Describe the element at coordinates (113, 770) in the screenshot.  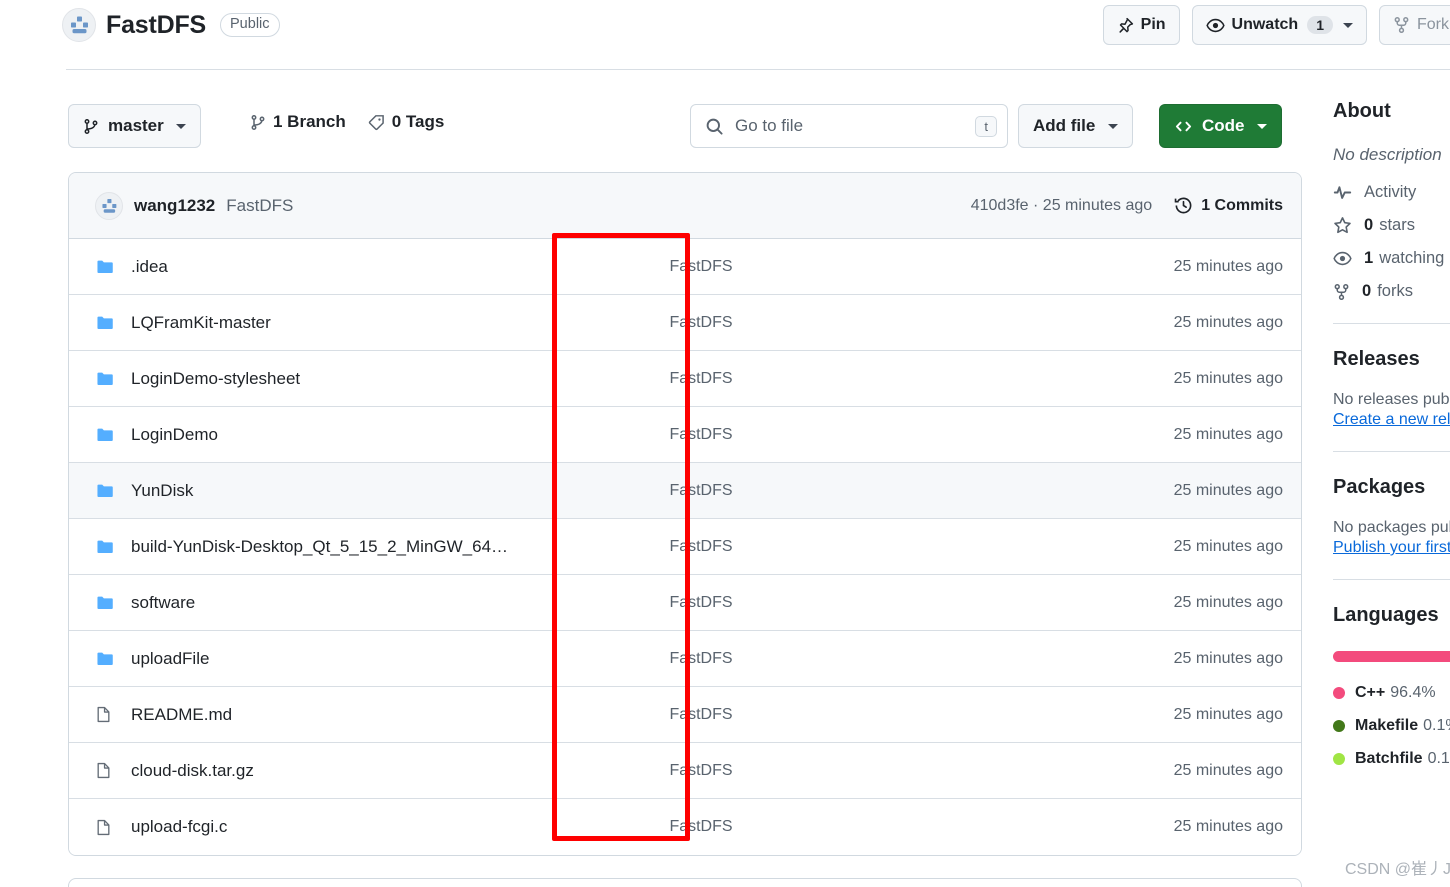
I see `file-icon` at that location.